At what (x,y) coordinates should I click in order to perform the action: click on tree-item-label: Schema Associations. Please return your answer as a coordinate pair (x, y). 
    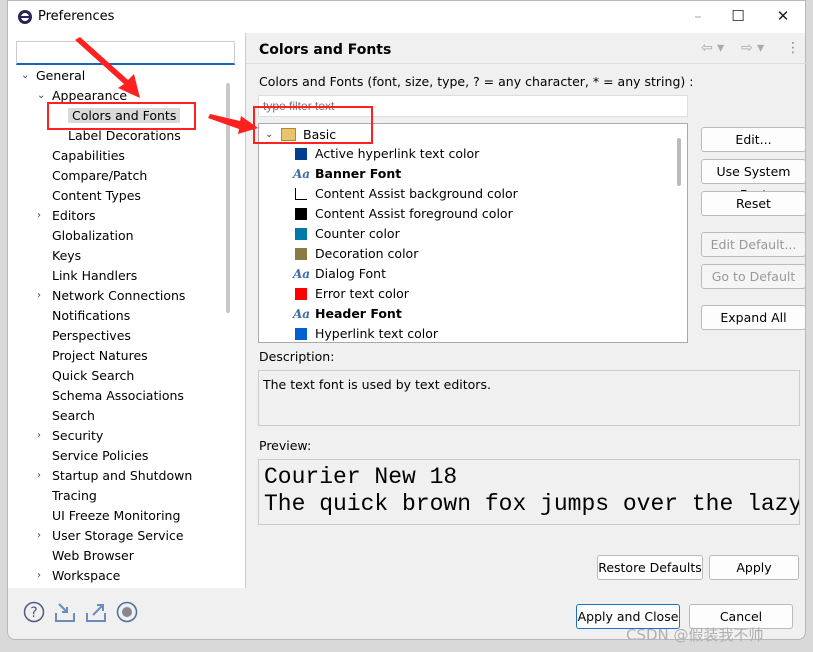
    Looking at the image, I should click on (118, 395).